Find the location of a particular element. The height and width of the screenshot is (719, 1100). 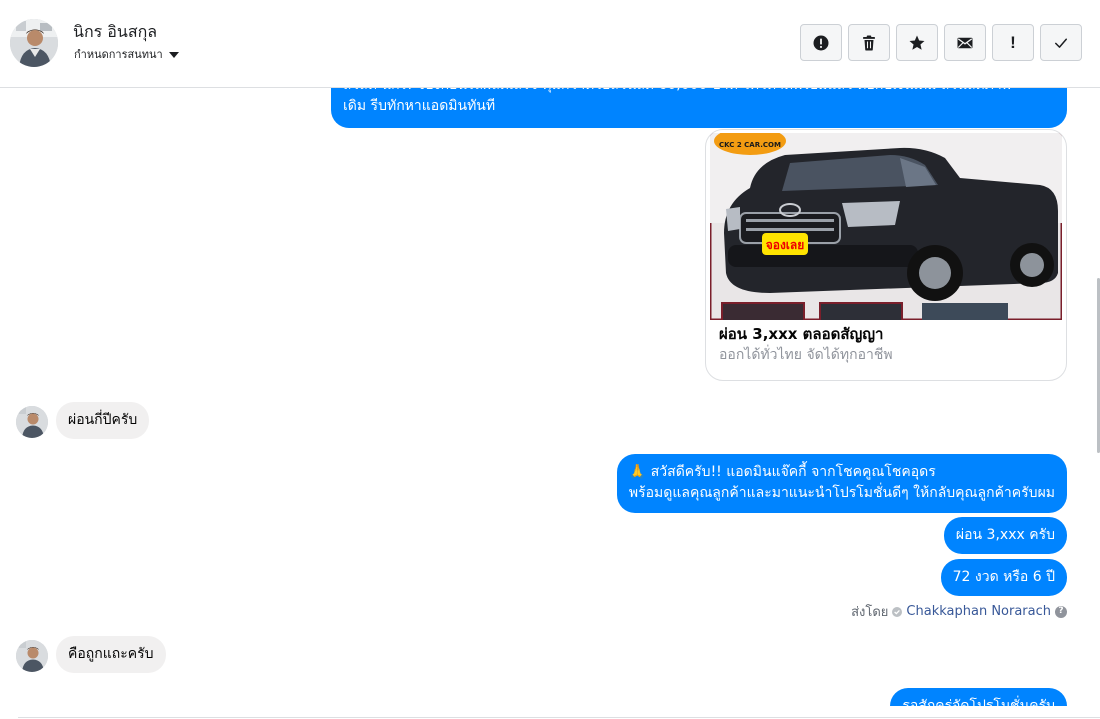

alert-circle-icon is located at coordinates (821, 42).